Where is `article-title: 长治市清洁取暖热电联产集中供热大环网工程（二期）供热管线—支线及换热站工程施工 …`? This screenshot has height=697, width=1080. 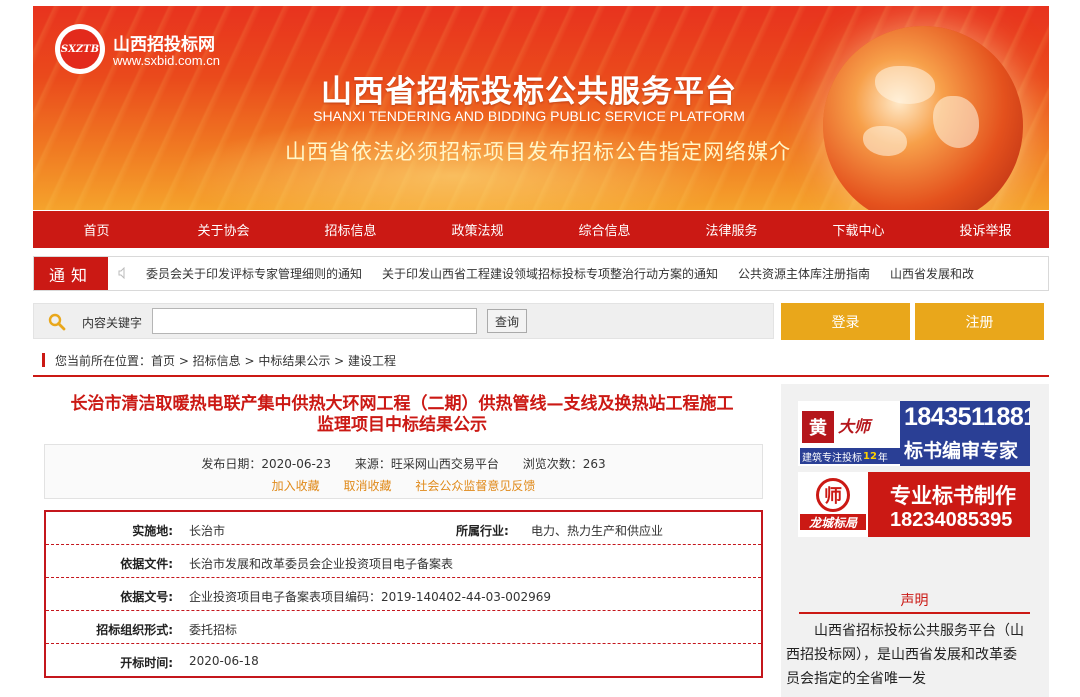
article-title: 长治市清洁取暖热电联产集中供热大环网工程（二期）供热管线—支线及换热站工程施工 … is located at coordinates (402, 415).